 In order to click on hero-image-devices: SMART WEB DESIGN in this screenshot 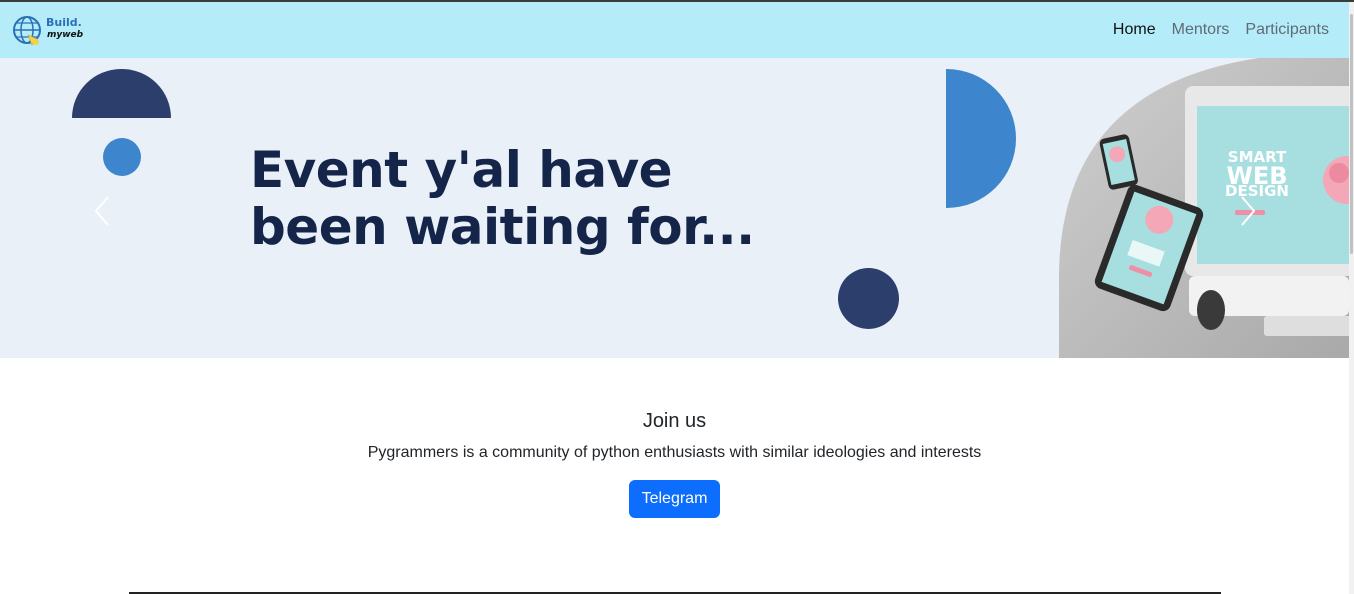, I will do `click(1204, 208)`.